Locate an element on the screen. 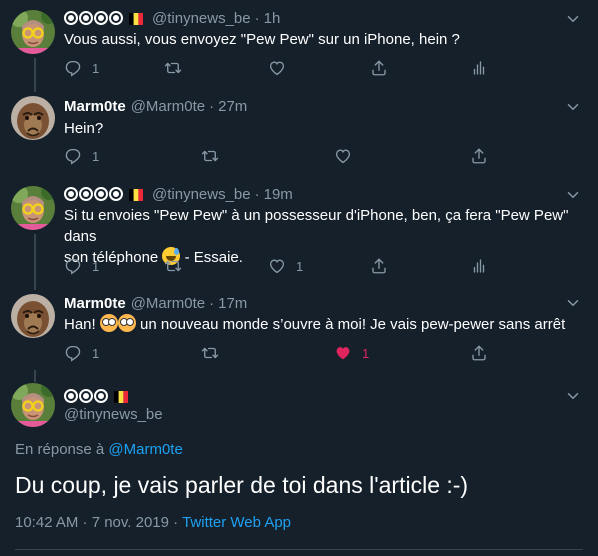  focus-display-name is located at coordinates (96, 396).